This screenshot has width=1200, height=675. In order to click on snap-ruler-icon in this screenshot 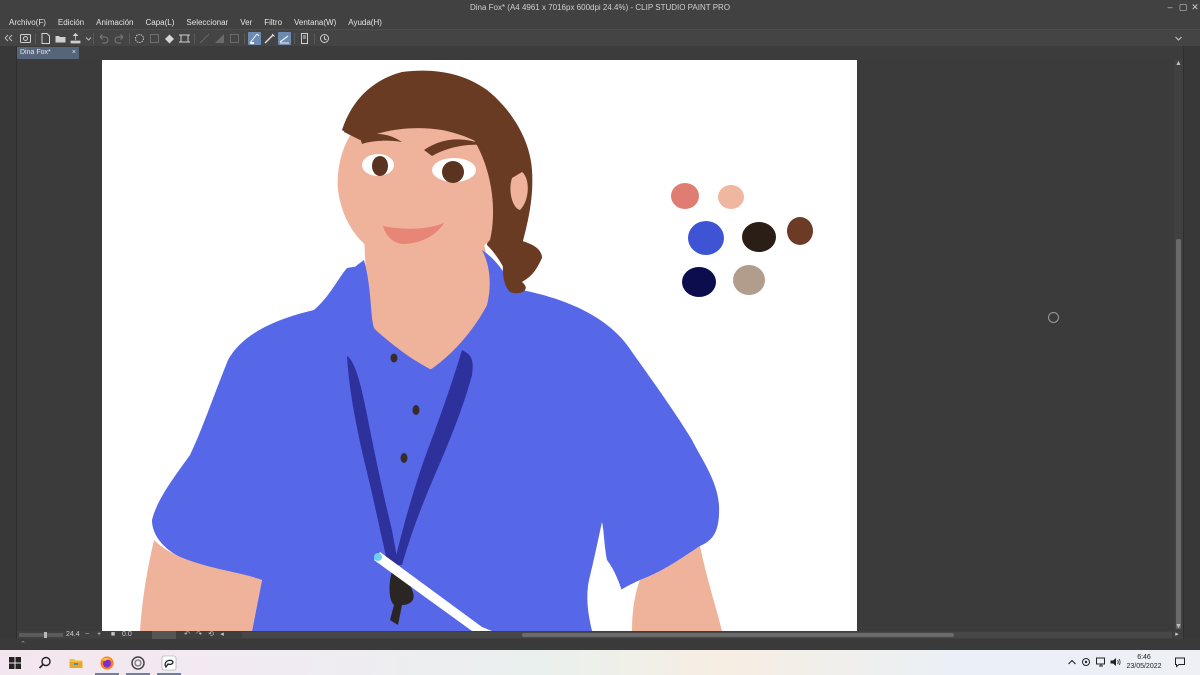, I will do `click(254, 38)`.